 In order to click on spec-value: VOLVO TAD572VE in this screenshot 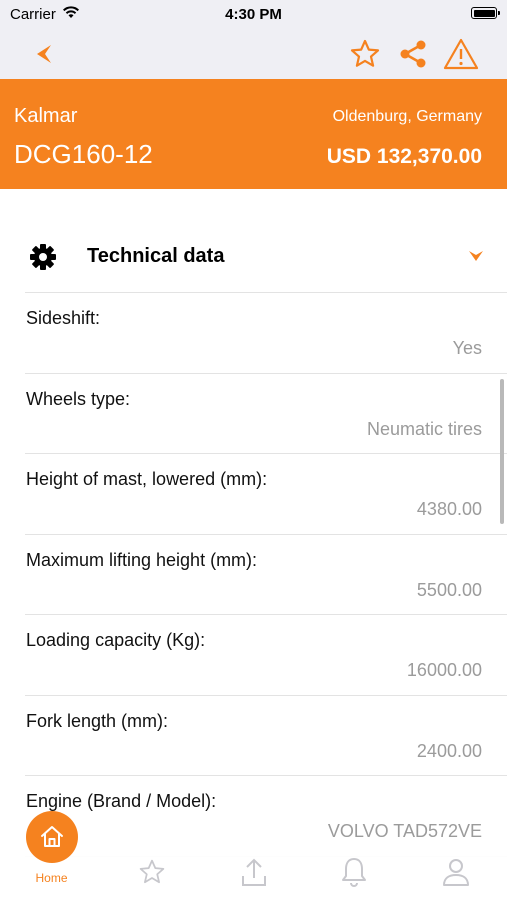, I will do `click(404, 831)`.